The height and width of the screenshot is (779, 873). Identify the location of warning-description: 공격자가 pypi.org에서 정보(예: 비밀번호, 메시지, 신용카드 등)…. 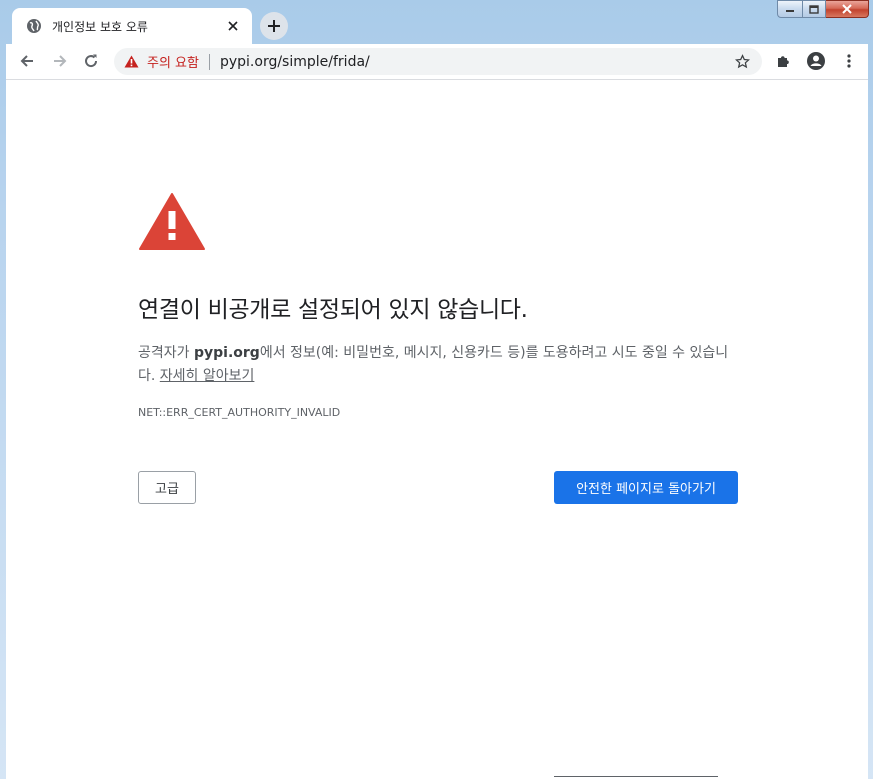
(438, 365).